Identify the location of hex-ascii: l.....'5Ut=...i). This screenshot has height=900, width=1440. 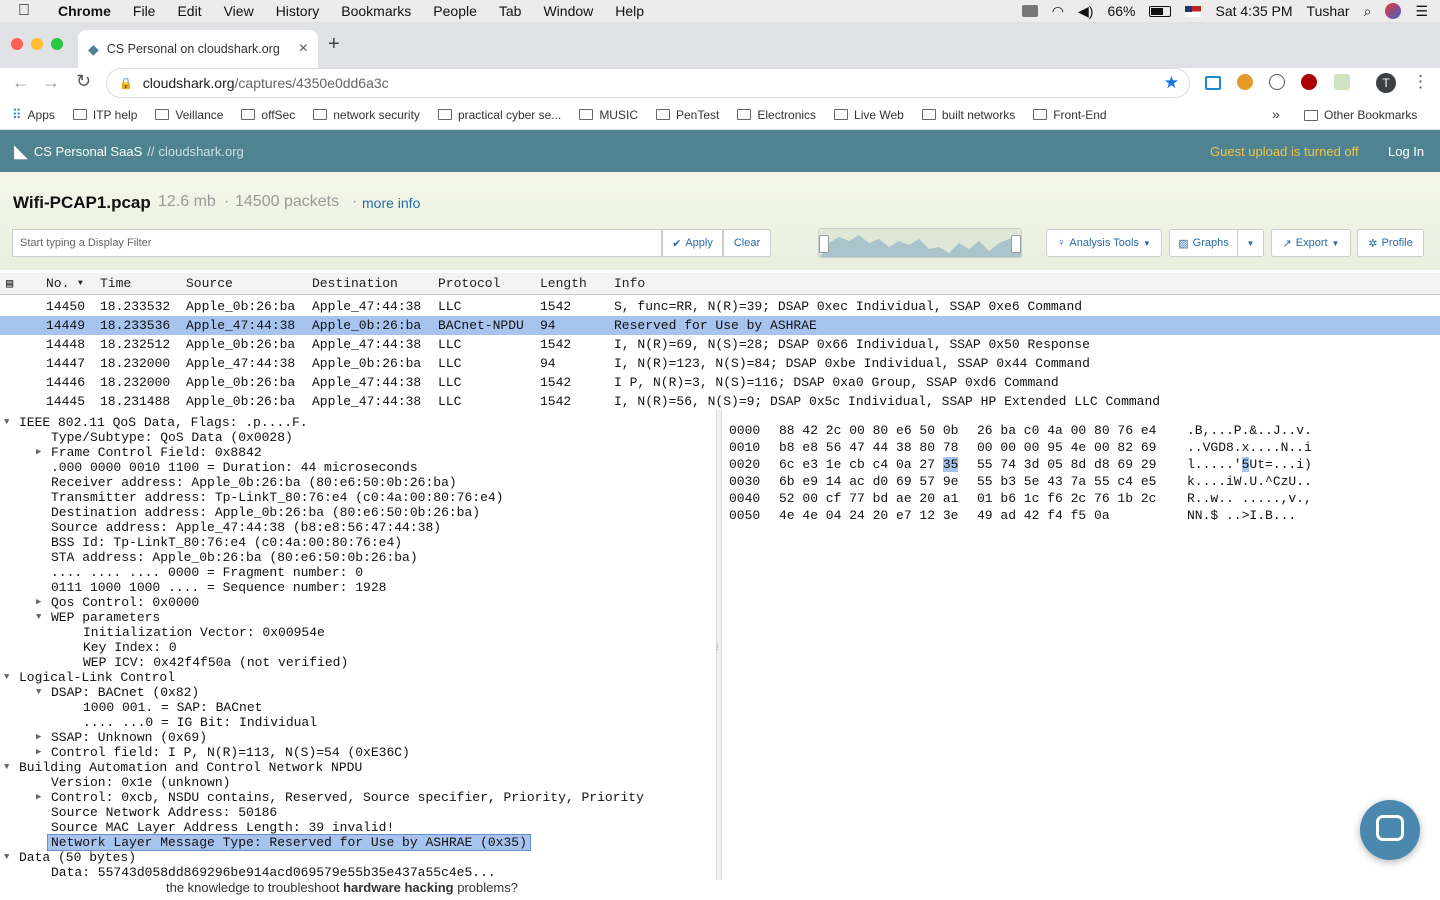
(1249, 464).